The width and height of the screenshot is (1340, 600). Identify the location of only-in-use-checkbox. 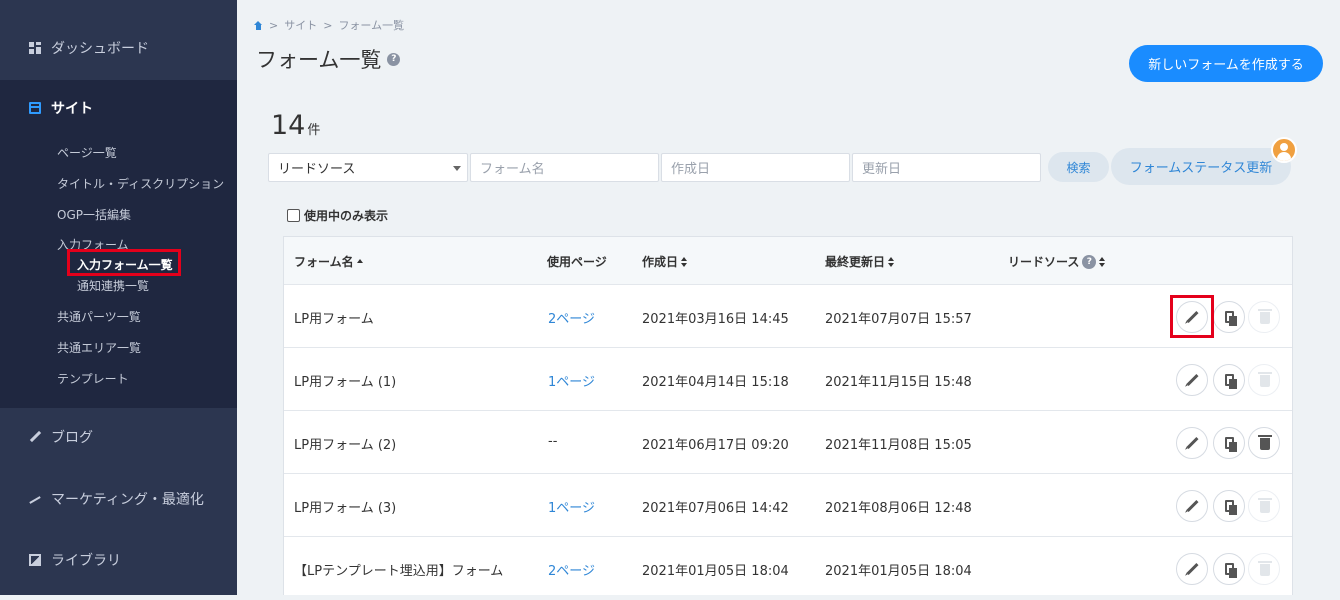
(293, 215).